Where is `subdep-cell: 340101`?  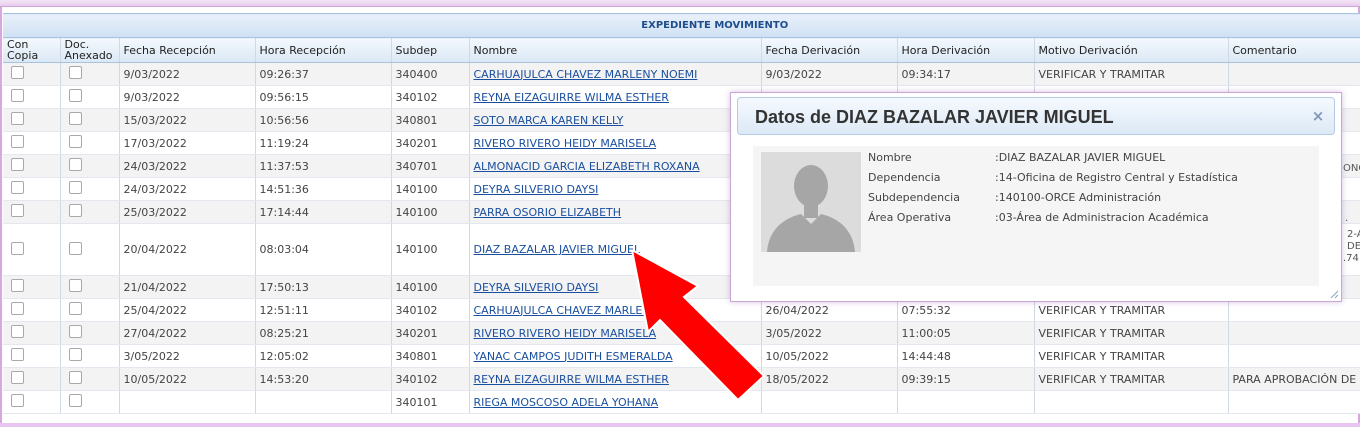
subdep-cell: 340101 is located at coordinates (430, 402).